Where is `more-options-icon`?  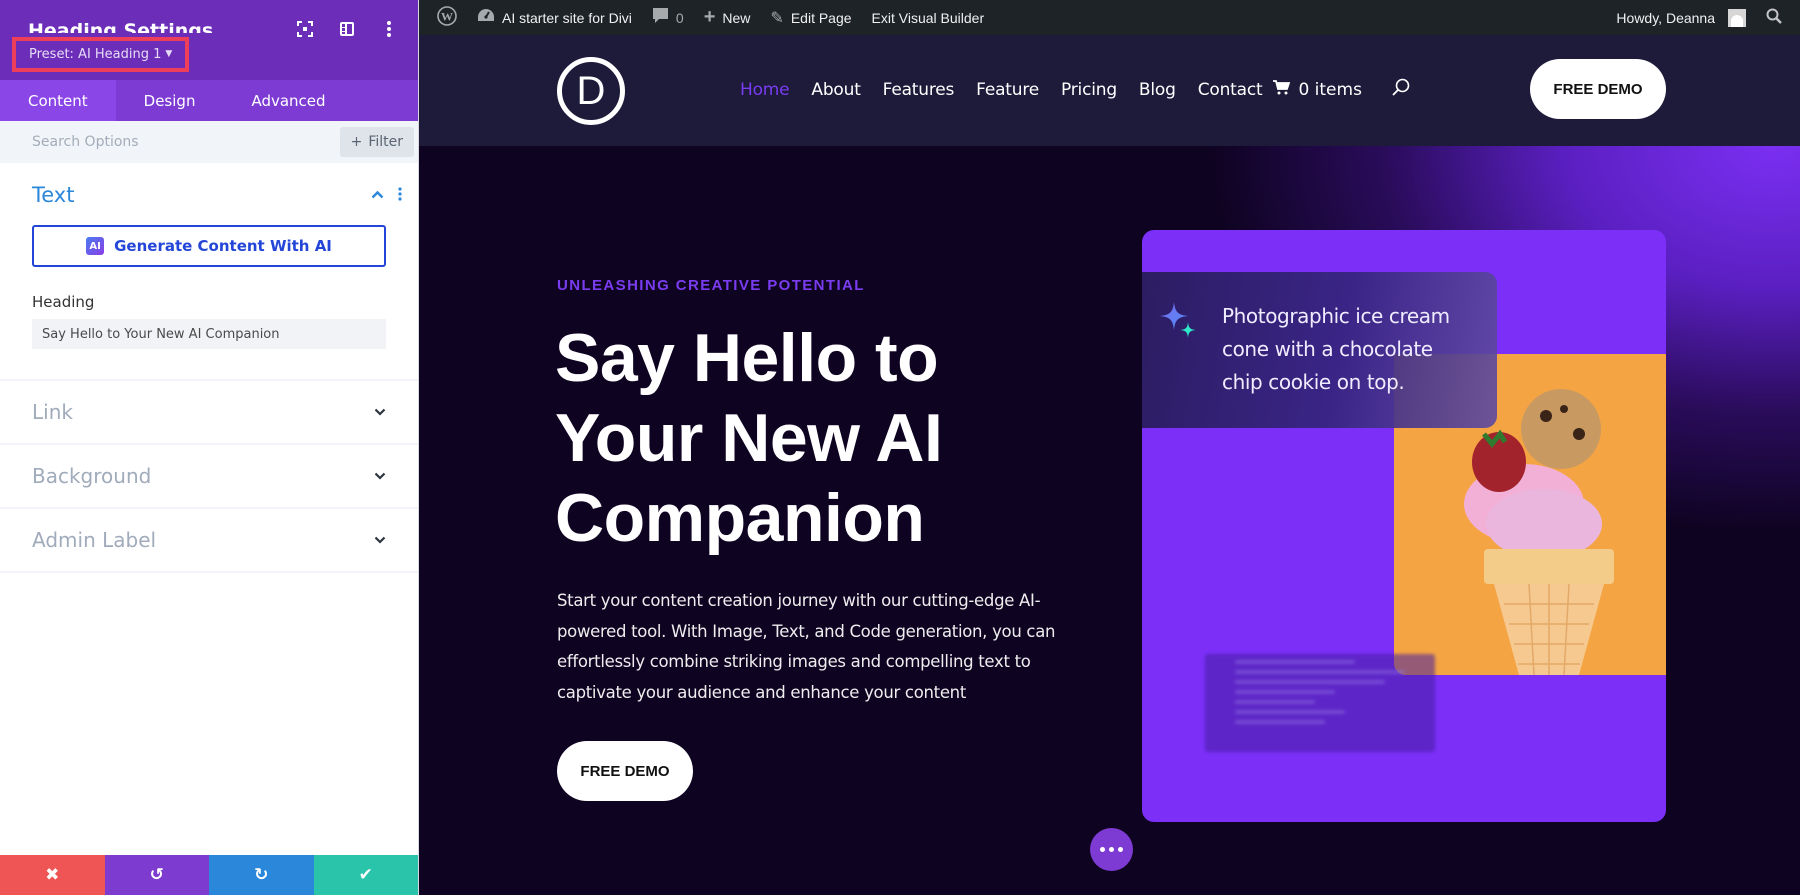
more-options-icon is located at coordinates (389, 29).